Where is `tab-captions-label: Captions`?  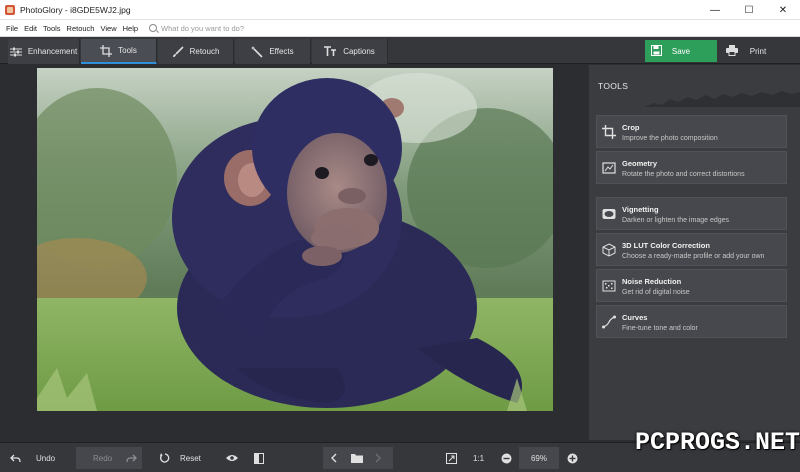 tab-captions-label: Captions is located at coordinates (359, 51).